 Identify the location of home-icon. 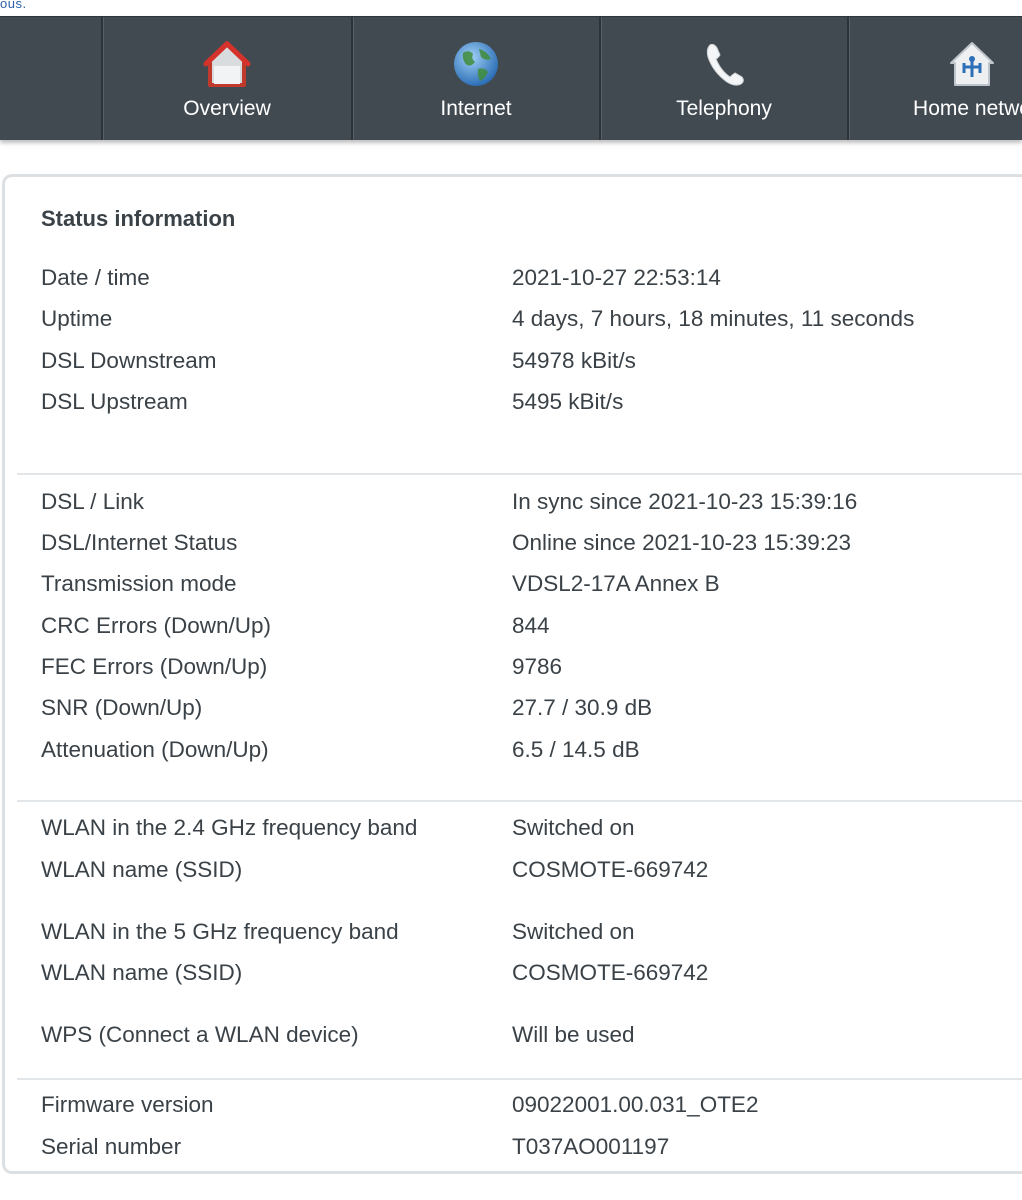
(227, 64).